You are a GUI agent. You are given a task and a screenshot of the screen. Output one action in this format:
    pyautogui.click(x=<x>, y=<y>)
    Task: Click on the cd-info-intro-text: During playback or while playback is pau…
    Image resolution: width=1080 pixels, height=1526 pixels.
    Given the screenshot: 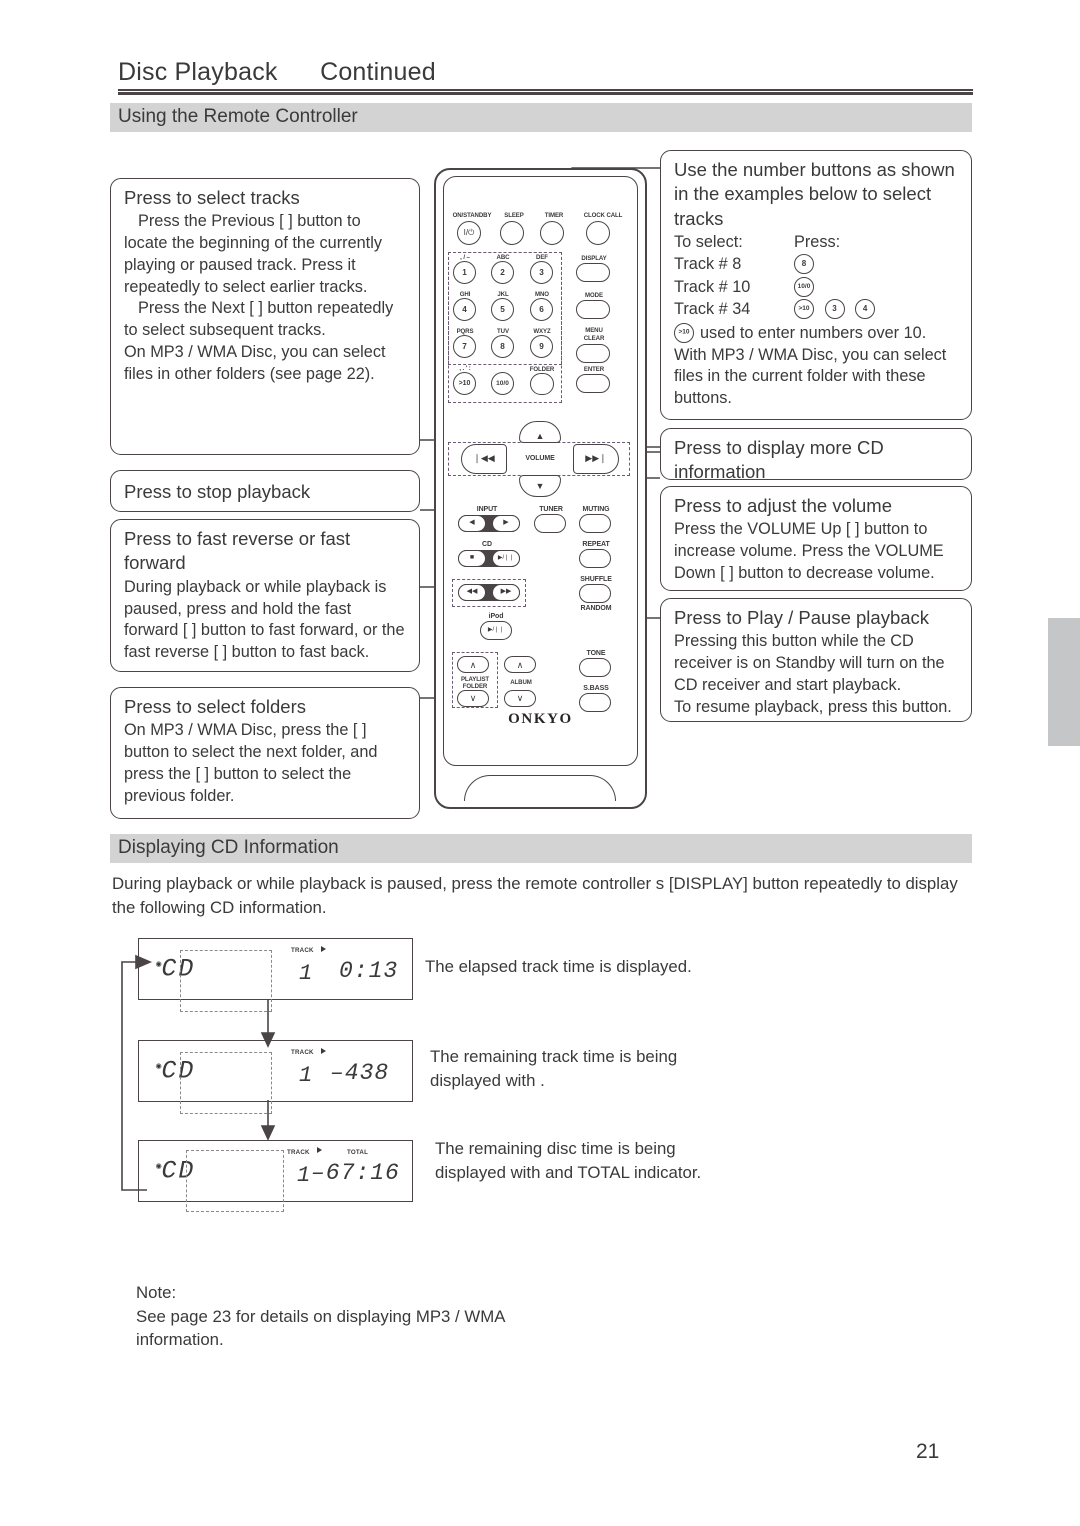 What is the action you would take?
    pyautogui.click(x=535, y=896)
    